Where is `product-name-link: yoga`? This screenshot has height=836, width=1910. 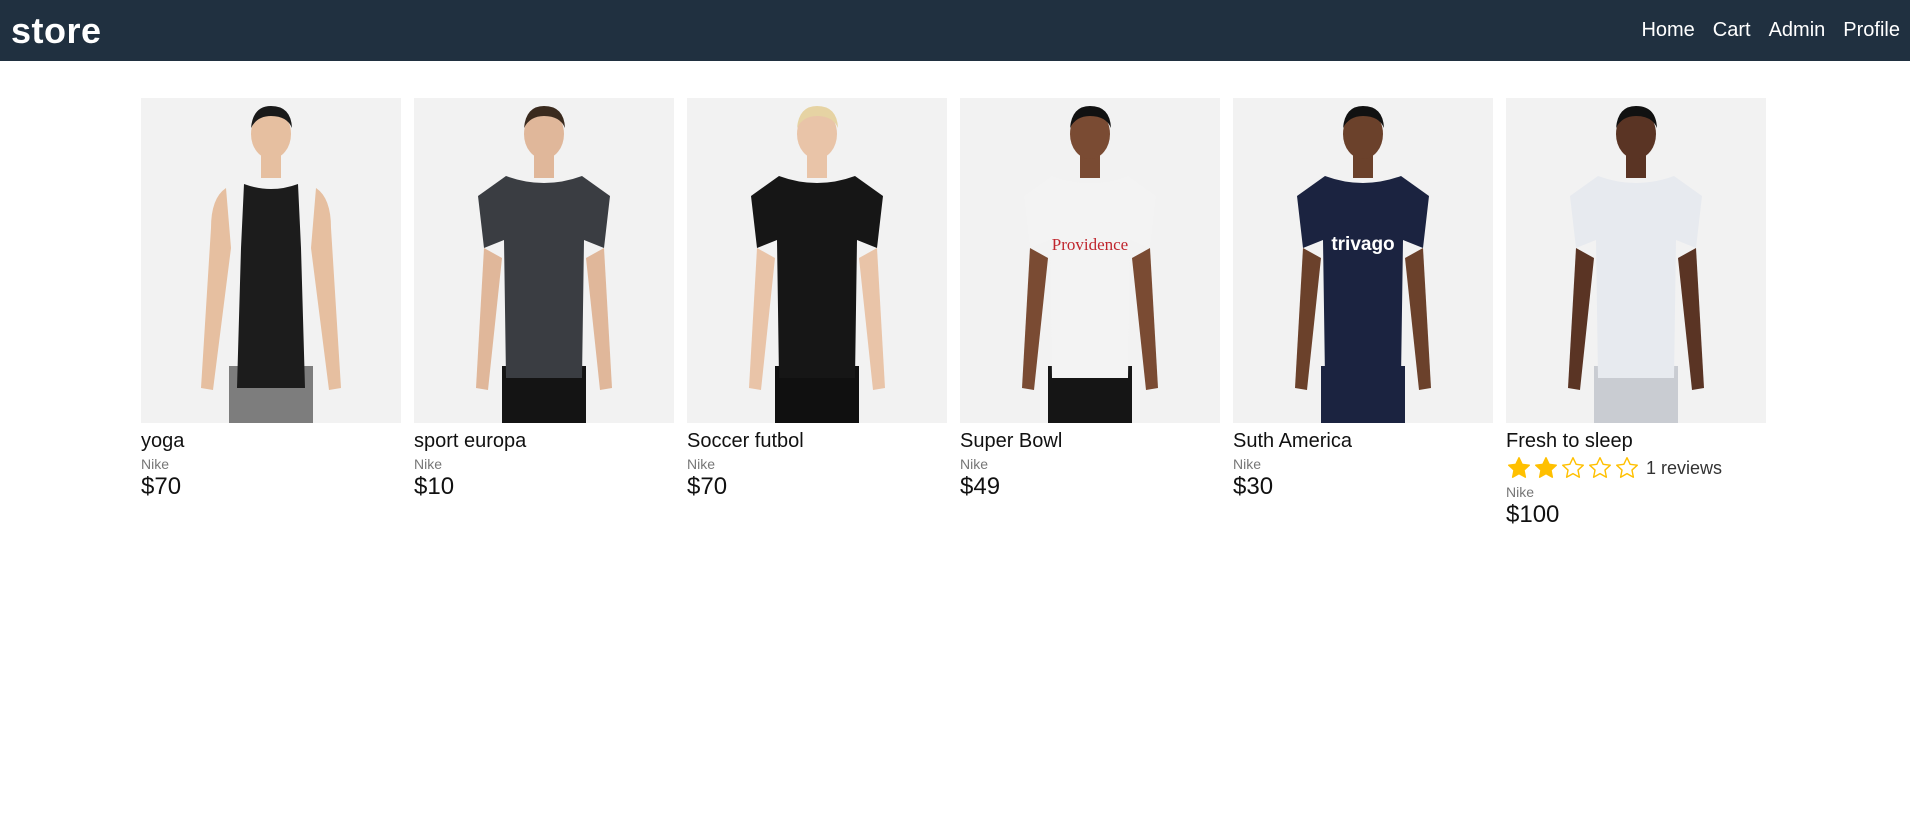 product-name-link: yoga is located at coordinates (271, 441).